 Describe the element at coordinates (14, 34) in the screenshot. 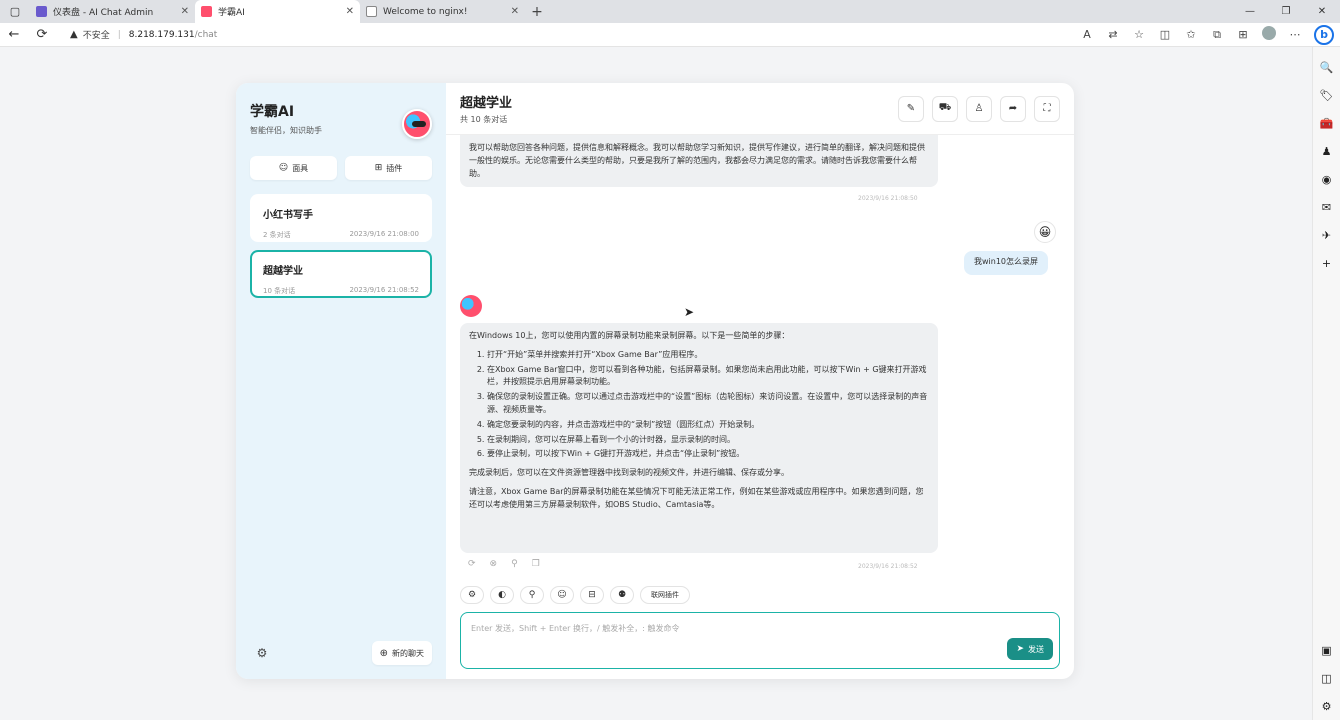

I see `back-icon: ←` at that location.